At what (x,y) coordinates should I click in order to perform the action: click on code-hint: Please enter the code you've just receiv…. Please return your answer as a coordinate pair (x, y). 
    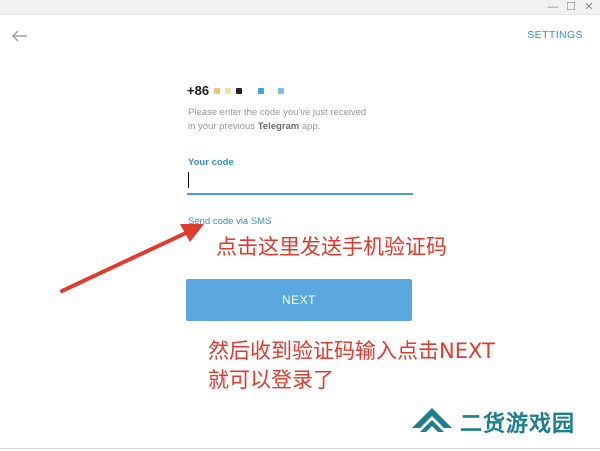
    Looking at the image, I should click on (277, 119).